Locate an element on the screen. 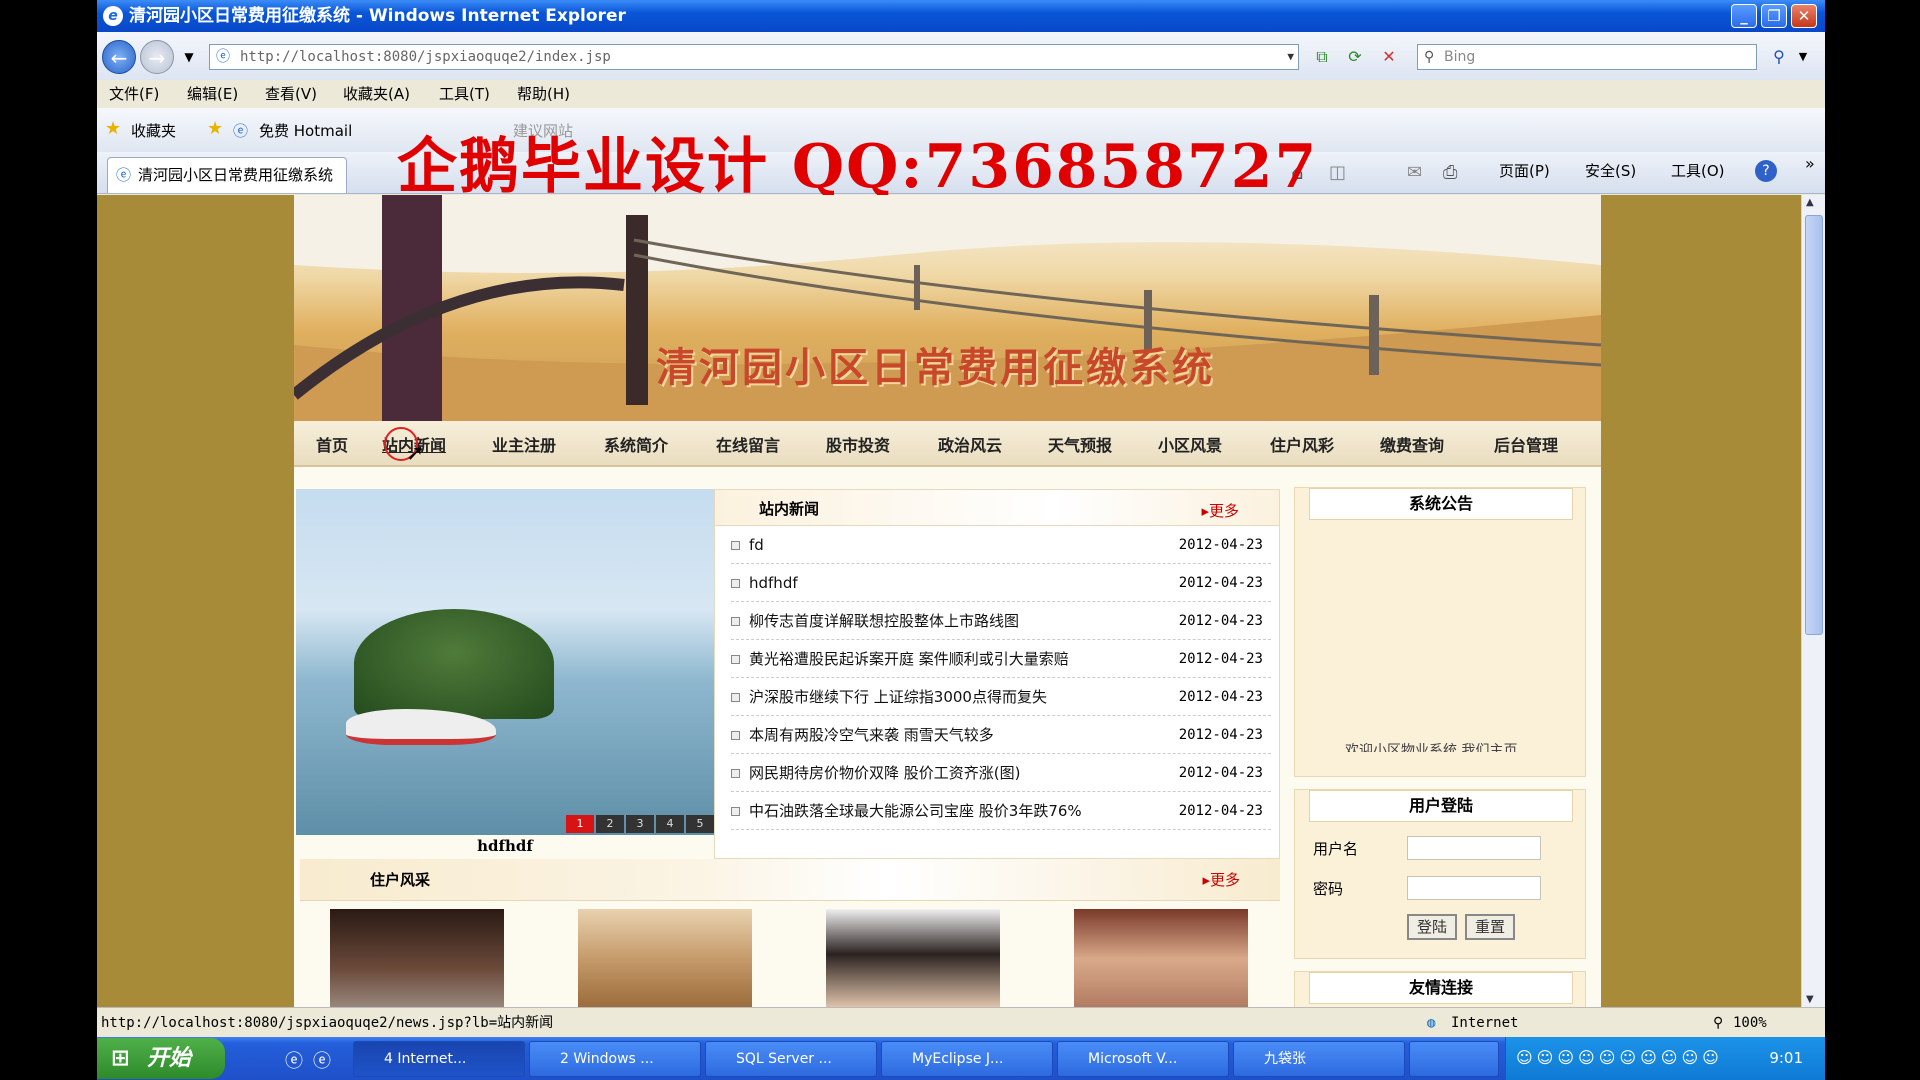  task-jiudaizhang: 九袋张 is located at coordinates (1319, 1059).